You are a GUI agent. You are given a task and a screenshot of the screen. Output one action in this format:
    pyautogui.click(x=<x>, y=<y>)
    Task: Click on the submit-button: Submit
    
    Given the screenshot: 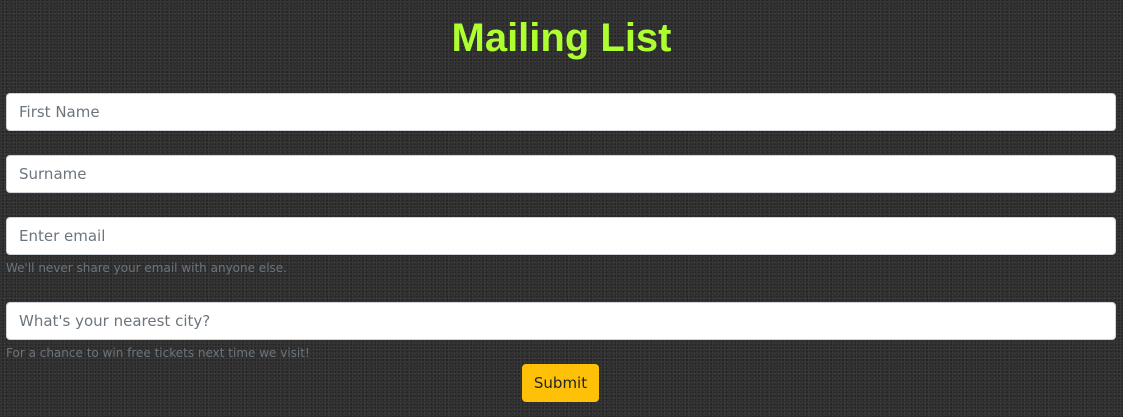 What is the action you would take?
    pyautogui.click(x=560, y=383)
    